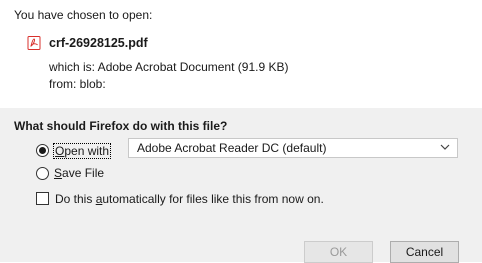 The height and width of the screenshot is (263, 482). What do you see at coordinates (77, 84) in the screenshot?
I see `file-source-text: from: blob:` at bounding box center [77, 84].